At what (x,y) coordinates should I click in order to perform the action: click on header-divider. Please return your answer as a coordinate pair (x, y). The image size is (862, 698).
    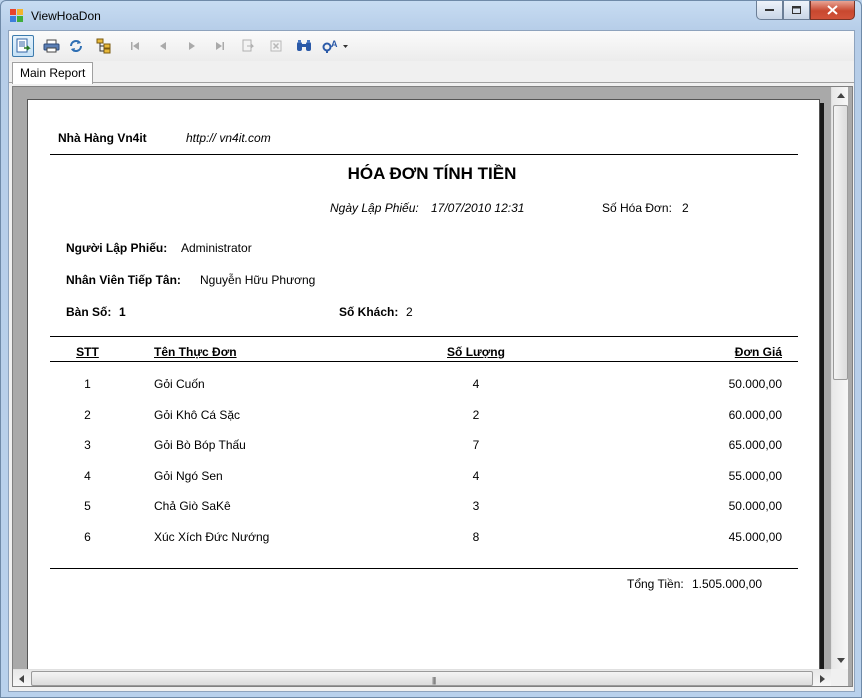
    Looking at the image, I should click on (424, 154).